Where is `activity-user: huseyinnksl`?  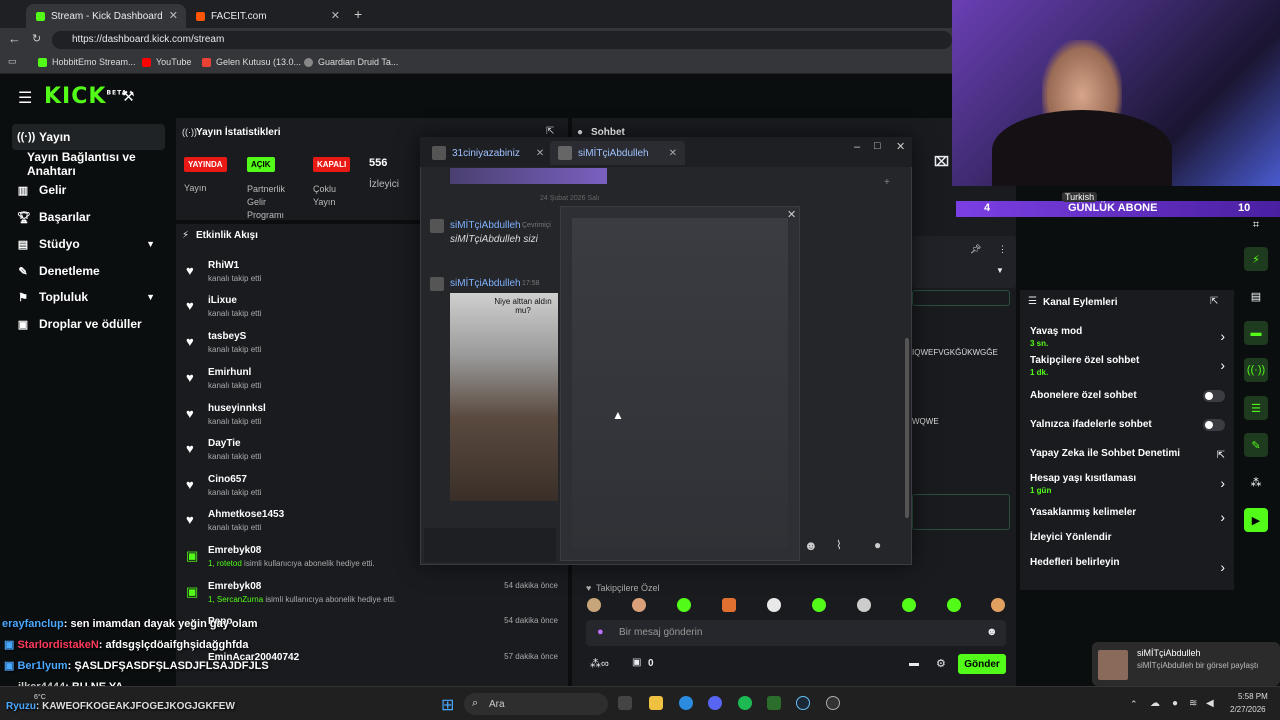
activity-user: huseyinnksl is located at coordinates (237, 408).